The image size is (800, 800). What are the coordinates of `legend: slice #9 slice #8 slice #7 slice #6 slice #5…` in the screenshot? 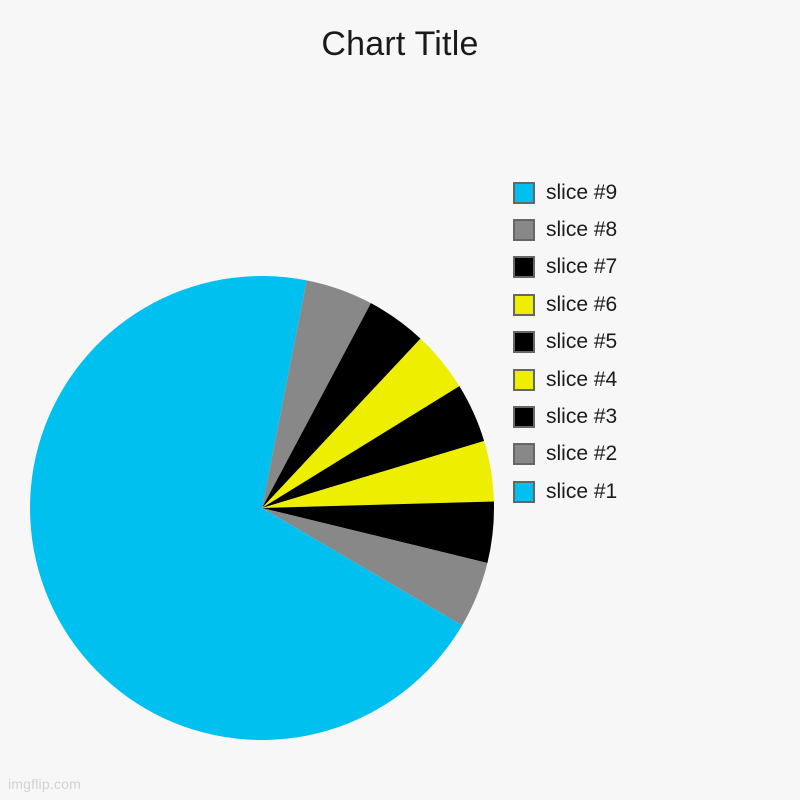 It's located at (638, 342).